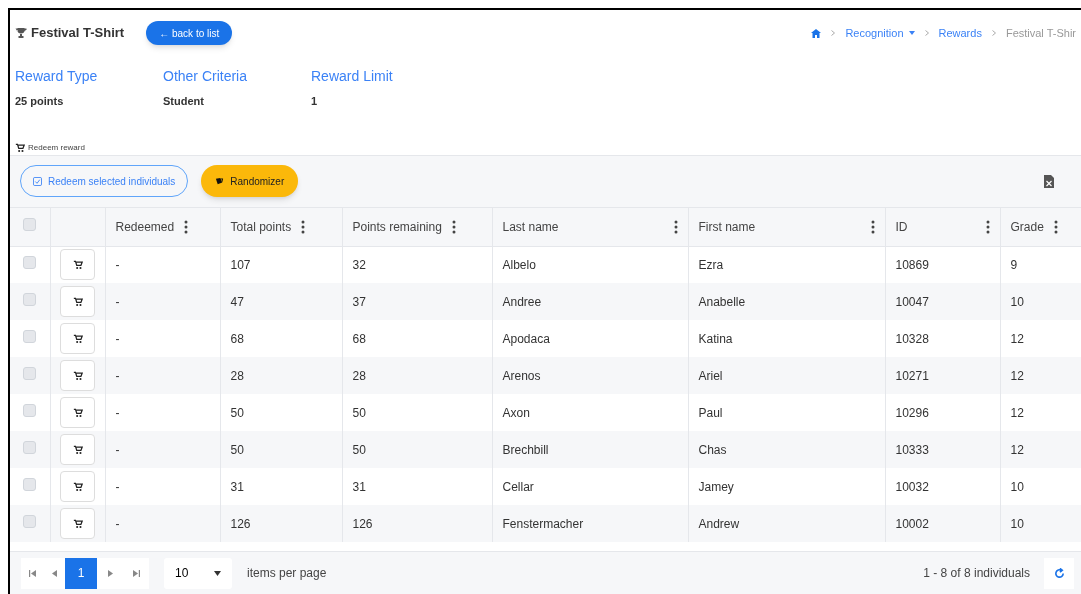 The image size is (1081, 594). I want to click on back-button: ← back to list, so click(189, 33).